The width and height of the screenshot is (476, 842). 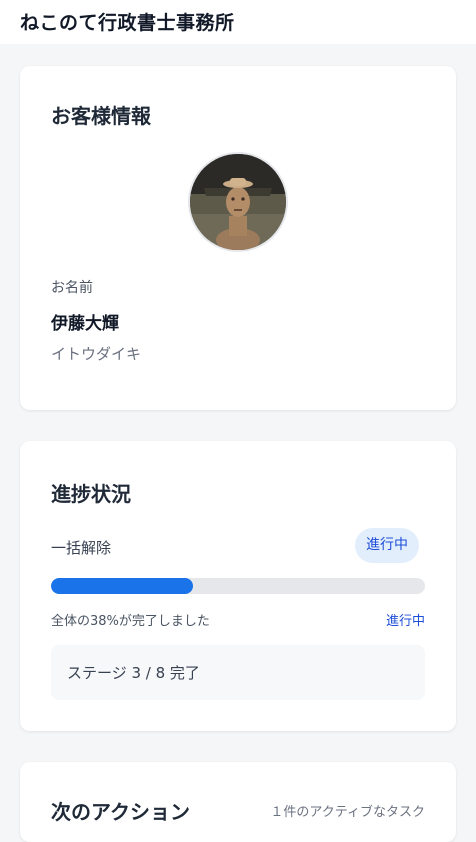 What do you see at coordinates (85, 324) in the screenshot?
I see `customer-name: 伊藤大輝` at bounding box center [85, 324].